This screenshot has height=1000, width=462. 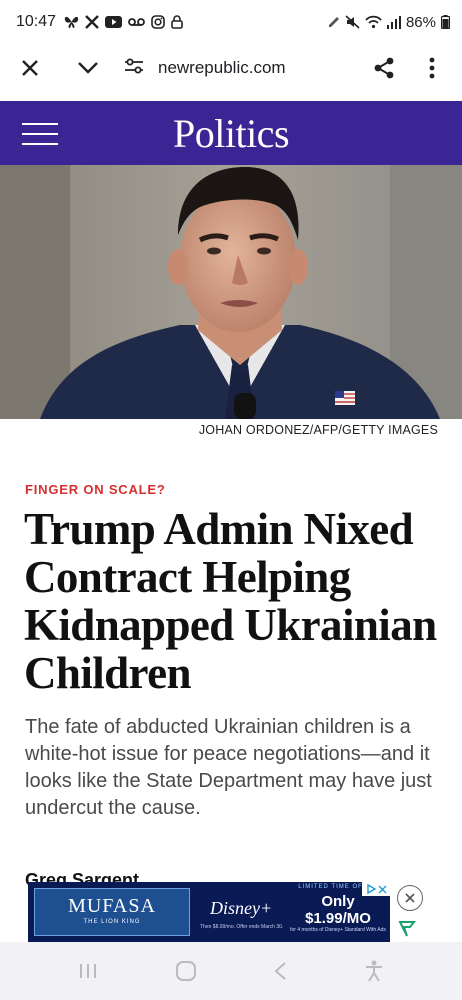 I want to click on ad-close-button, so click(x=410, y=898).